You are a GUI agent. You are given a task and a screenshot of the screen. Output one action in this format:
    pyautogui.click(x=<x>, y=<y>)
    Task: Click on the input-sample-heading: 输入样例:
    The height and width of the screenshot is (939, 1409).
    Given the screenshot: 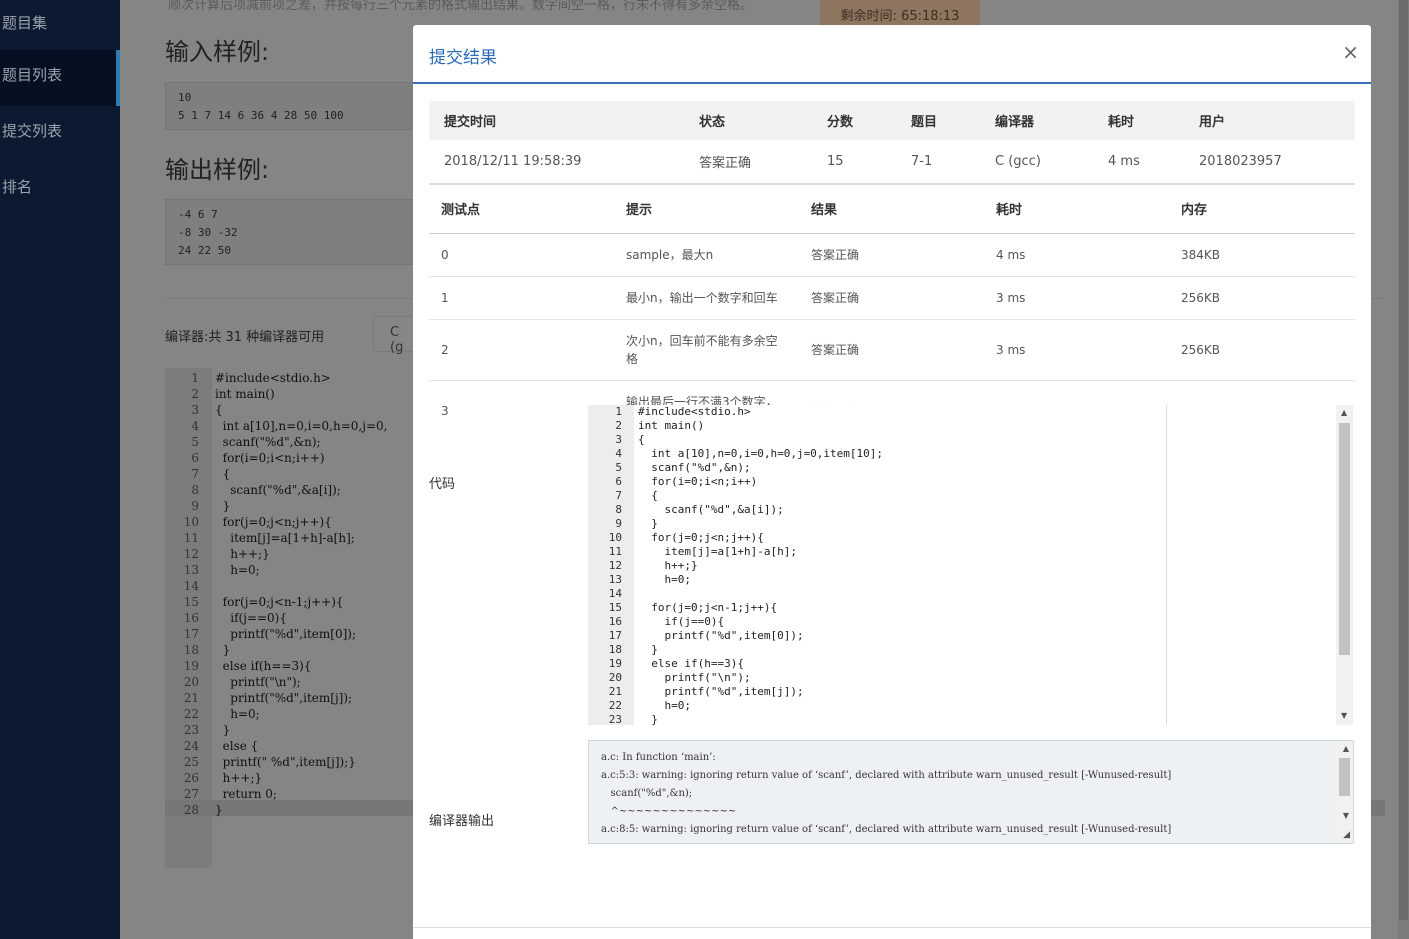 What is the action you would take?
    pyautogui.click(x=217, y=52)
    